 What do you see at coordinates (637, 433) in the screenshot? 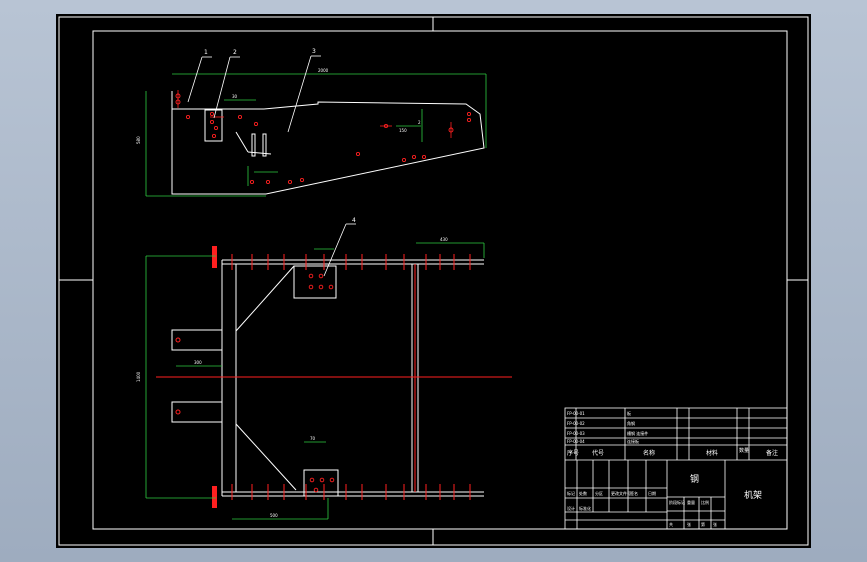
I see `part-name-3: 槽钢 连接件` at bounding box center [637, 433].